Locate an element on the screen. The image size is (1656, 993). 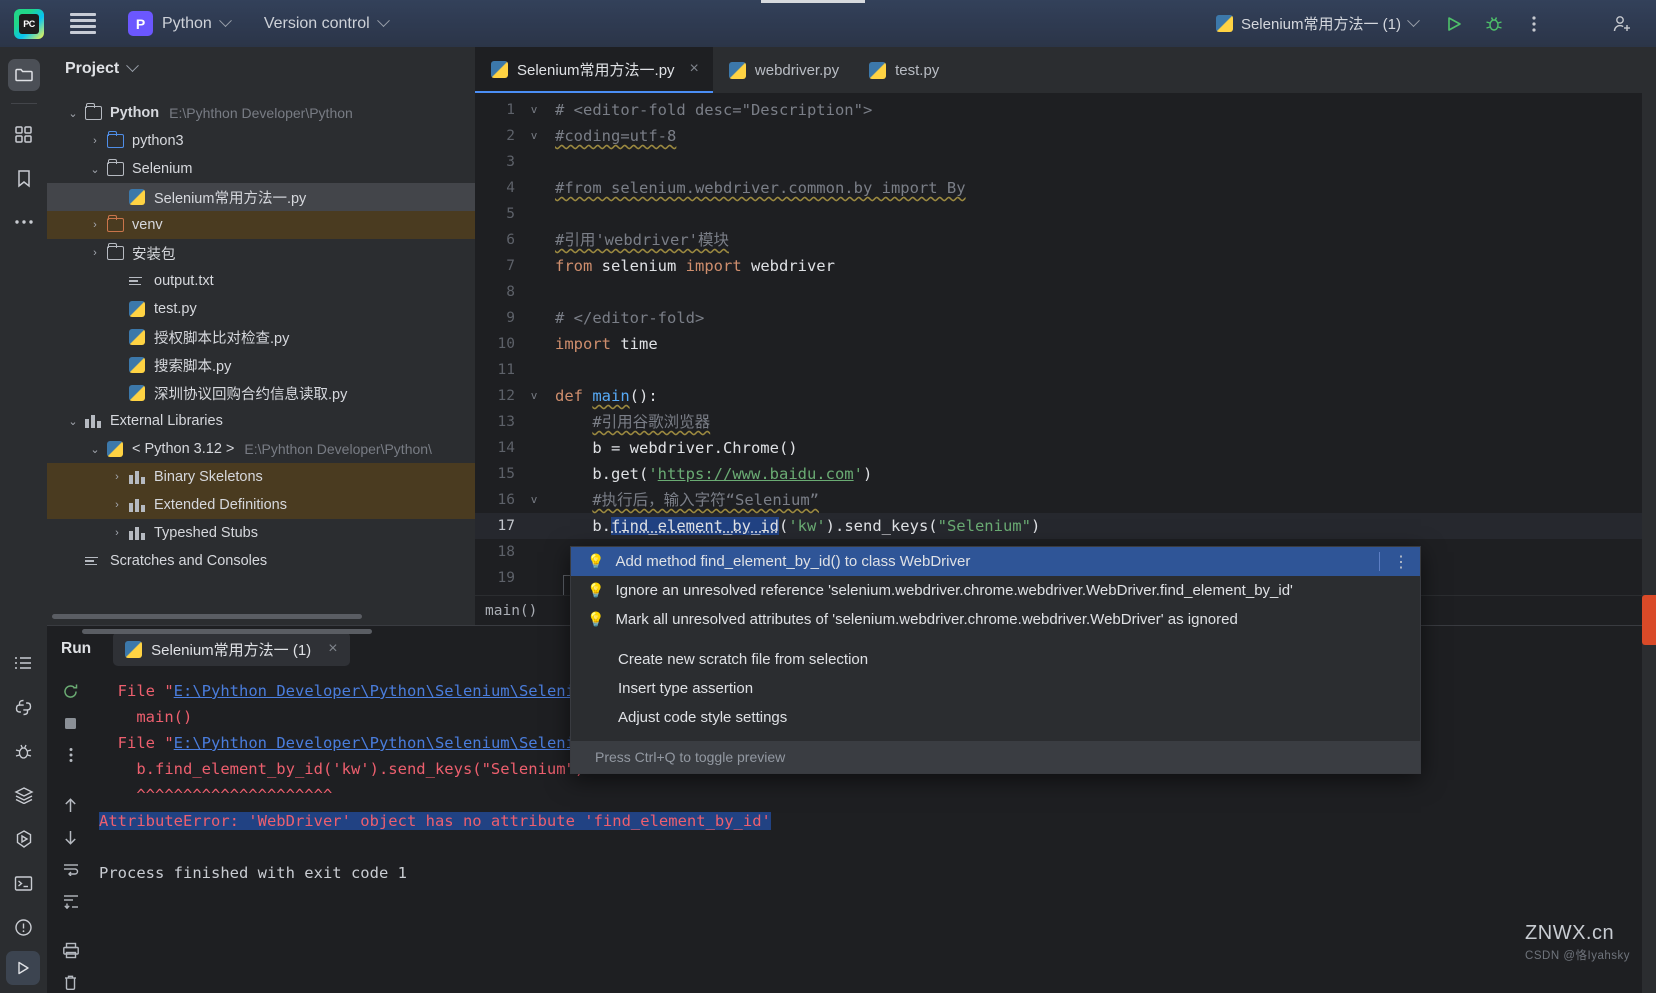
scroll-down-button is located at coordinates (71, 837).